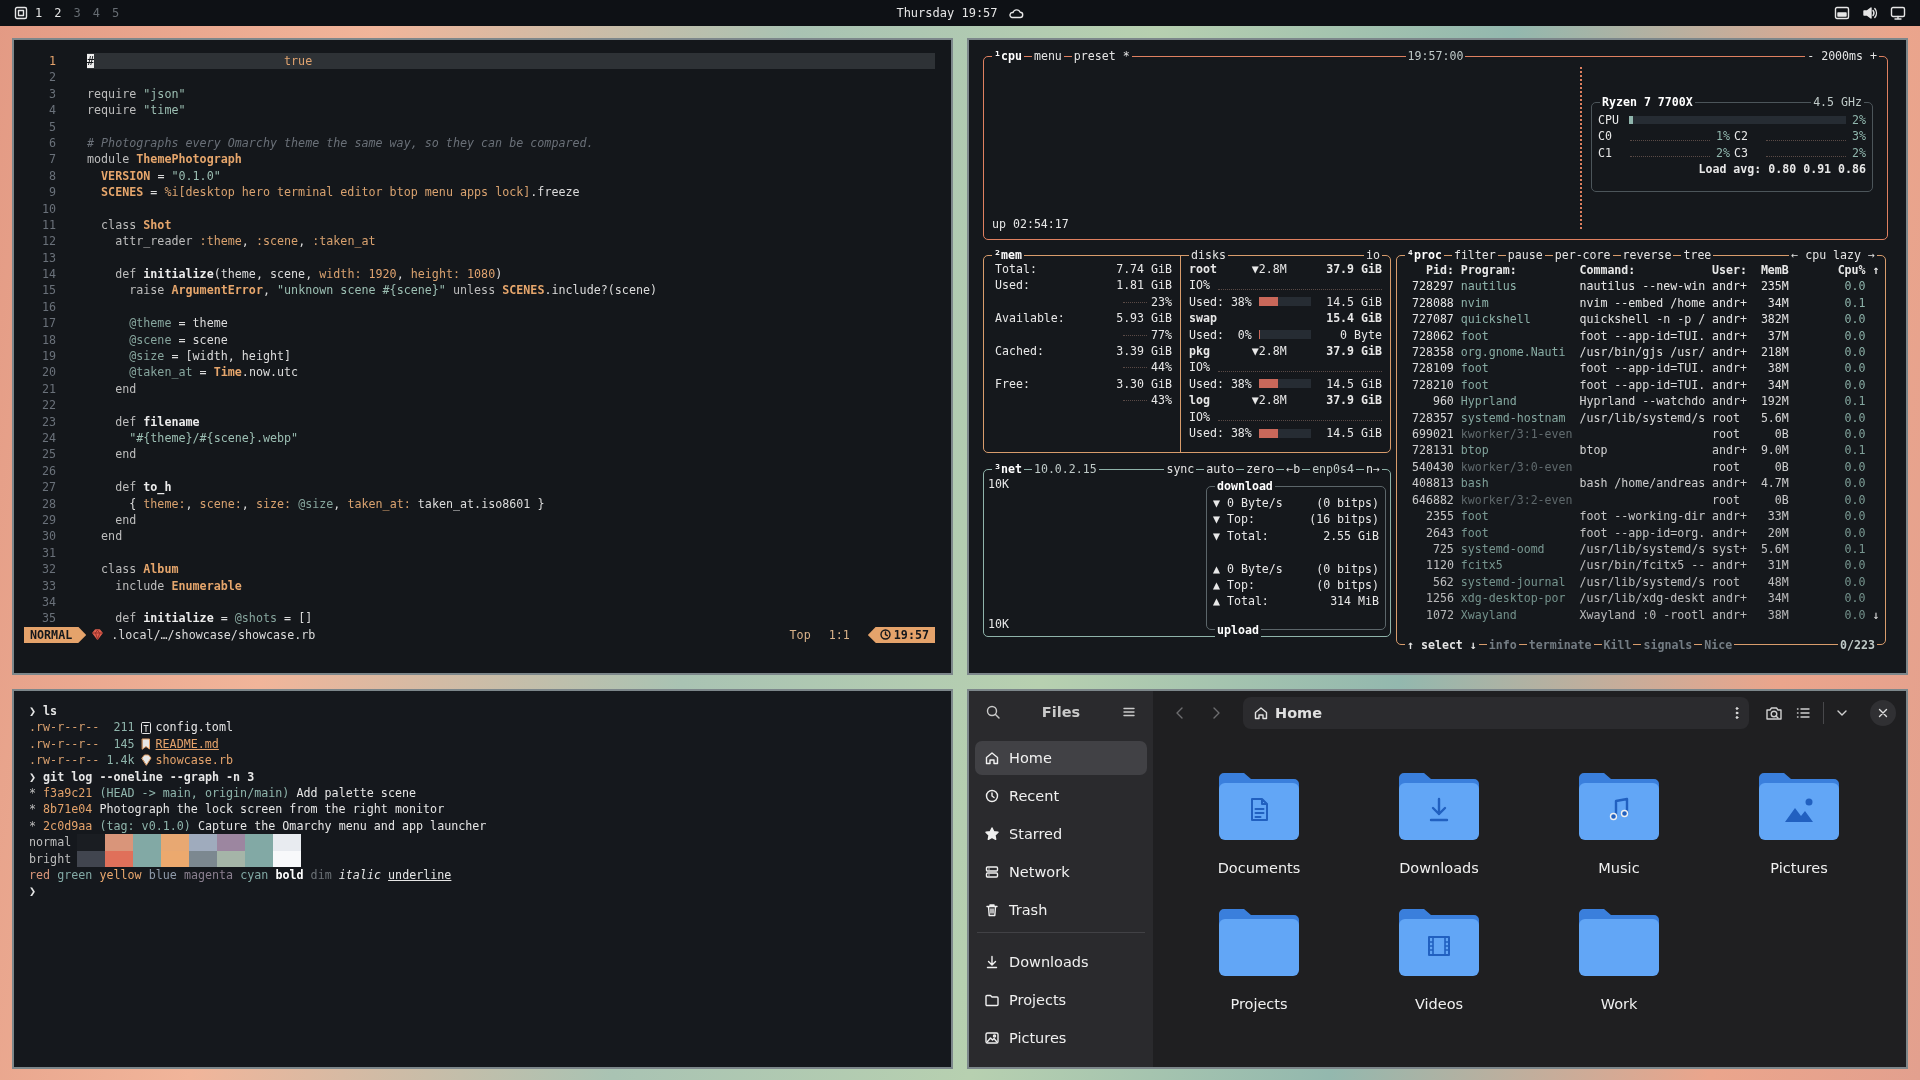 Image resolution: width=1920 pixels, height=1080 pixels. Describe the element at coordinates (1781, 467) in the screenshot. I see `memory-cell-text: 0B` at that location.